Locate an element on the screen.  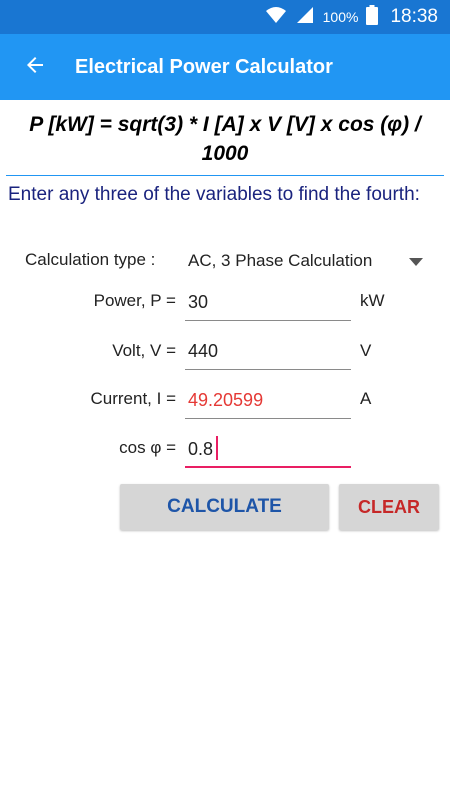
back-button is located at coordinates (35, 67).